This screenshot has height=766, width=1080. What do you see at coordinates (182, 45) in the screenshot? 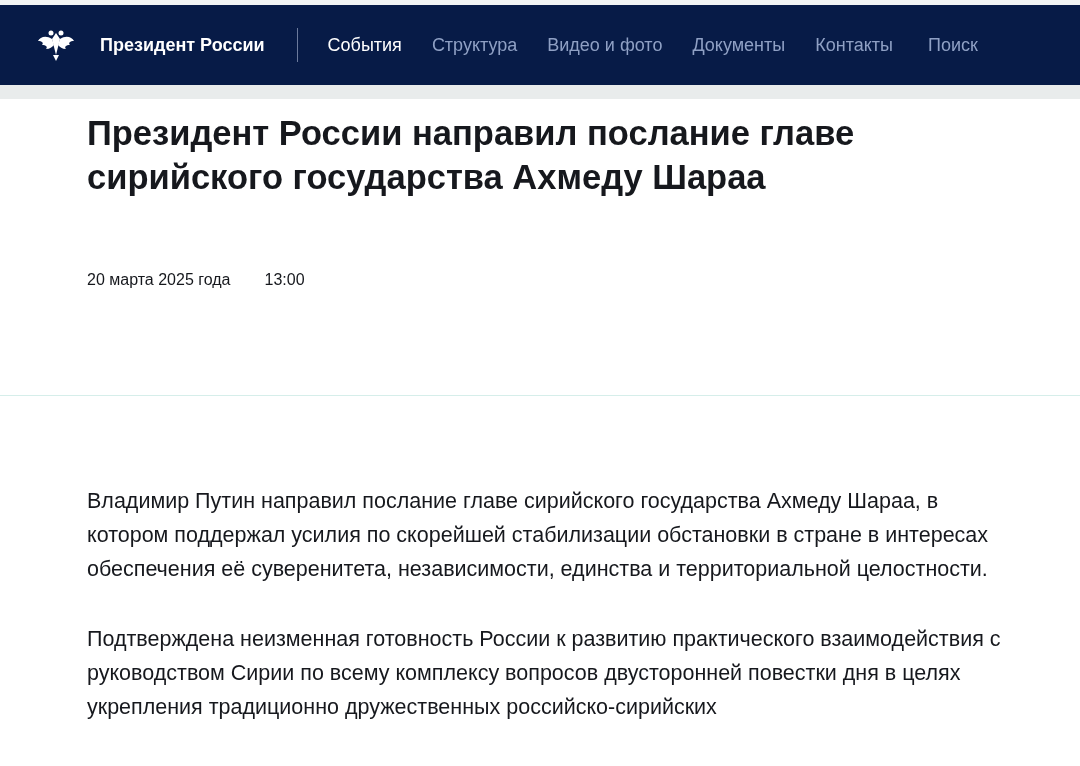
I see `site-title: Президент России` at bounding box center [182, 45].